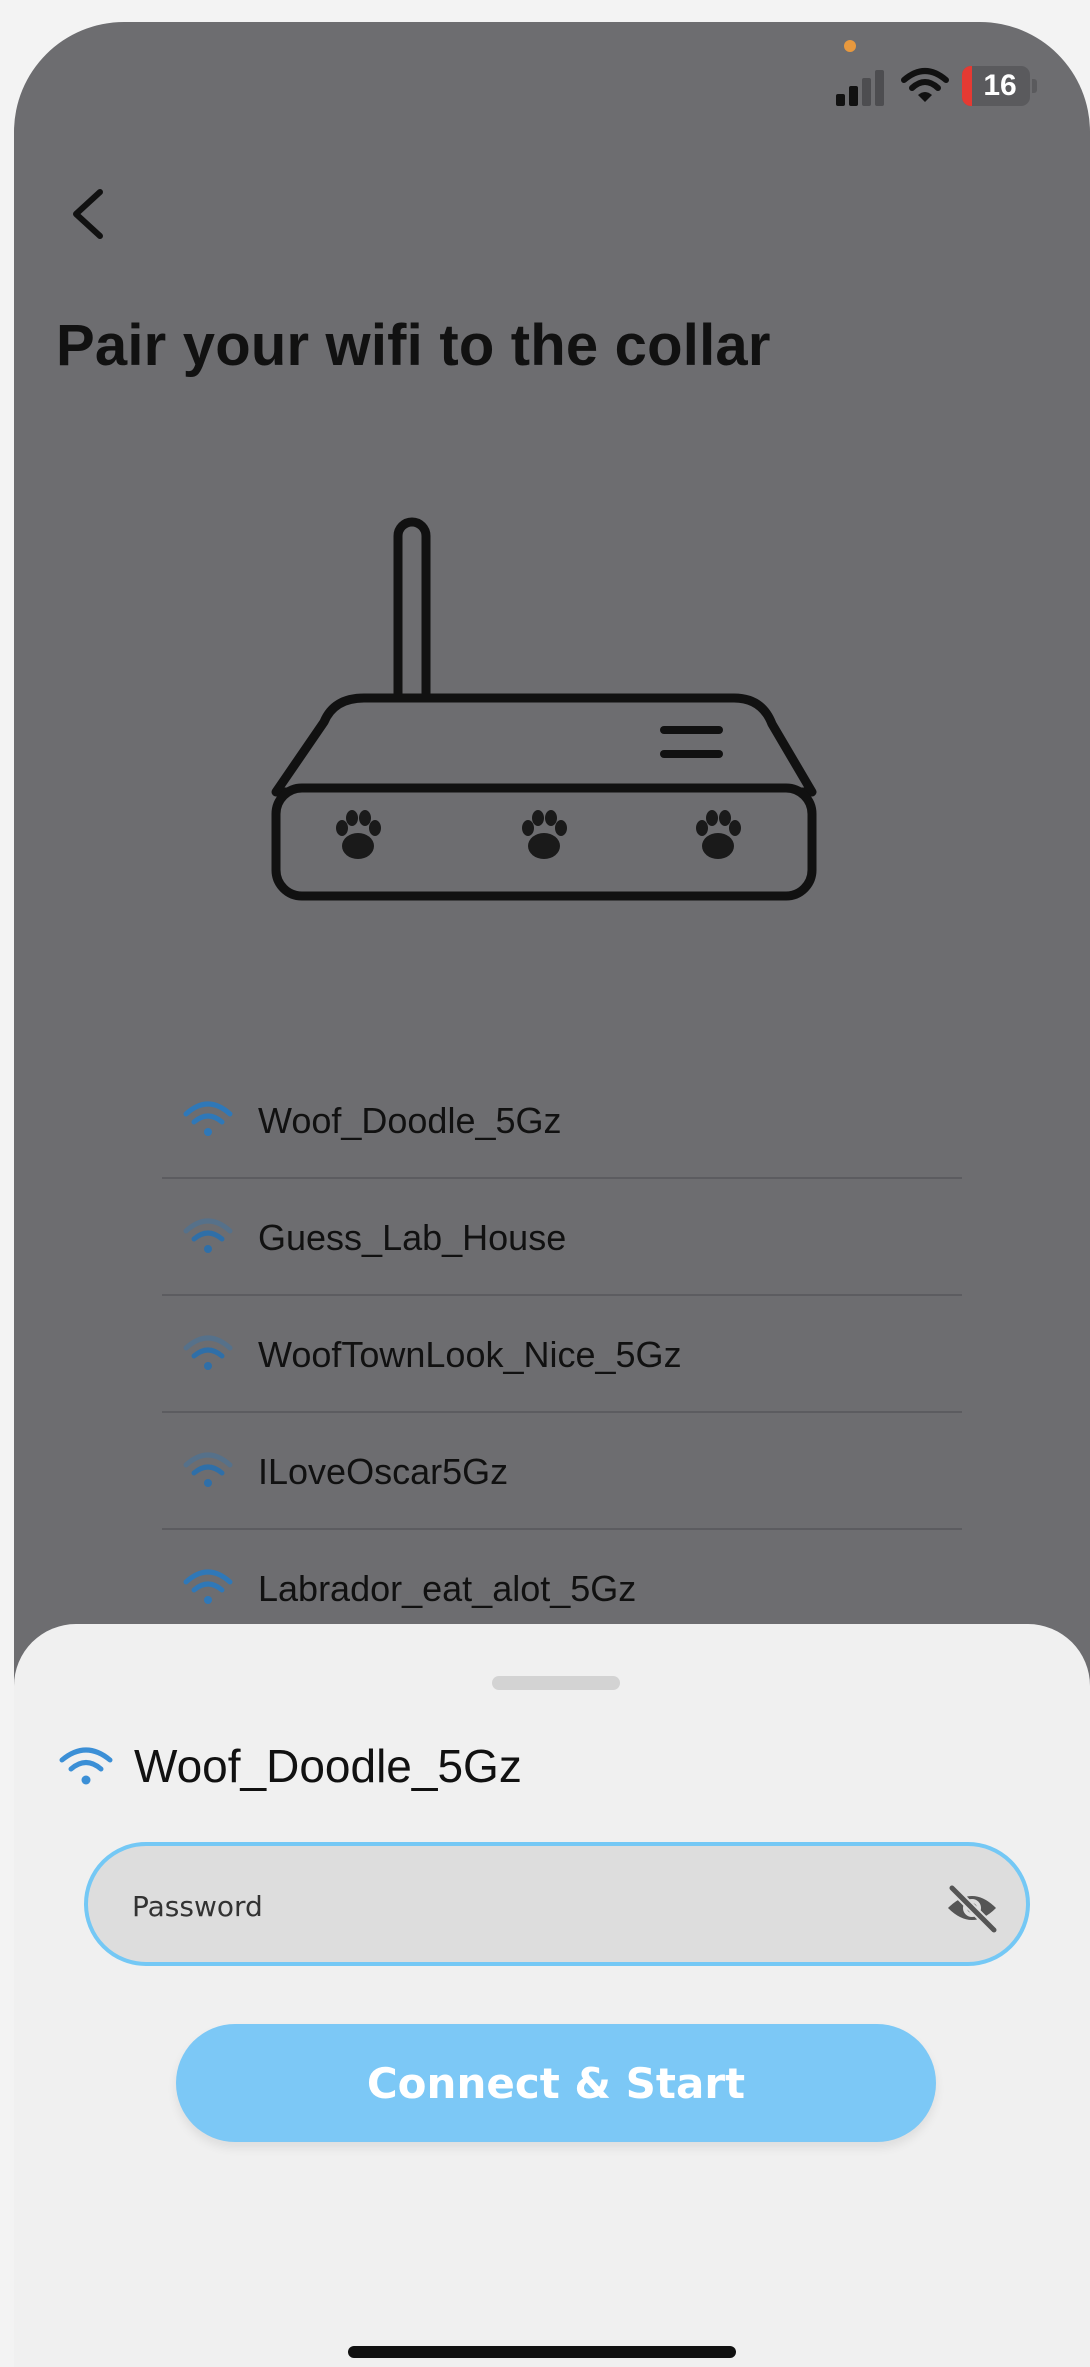 Image resolution: width=1090 pixels, height=2367 pixels. I want to click on password-field, so click(557, 1904).